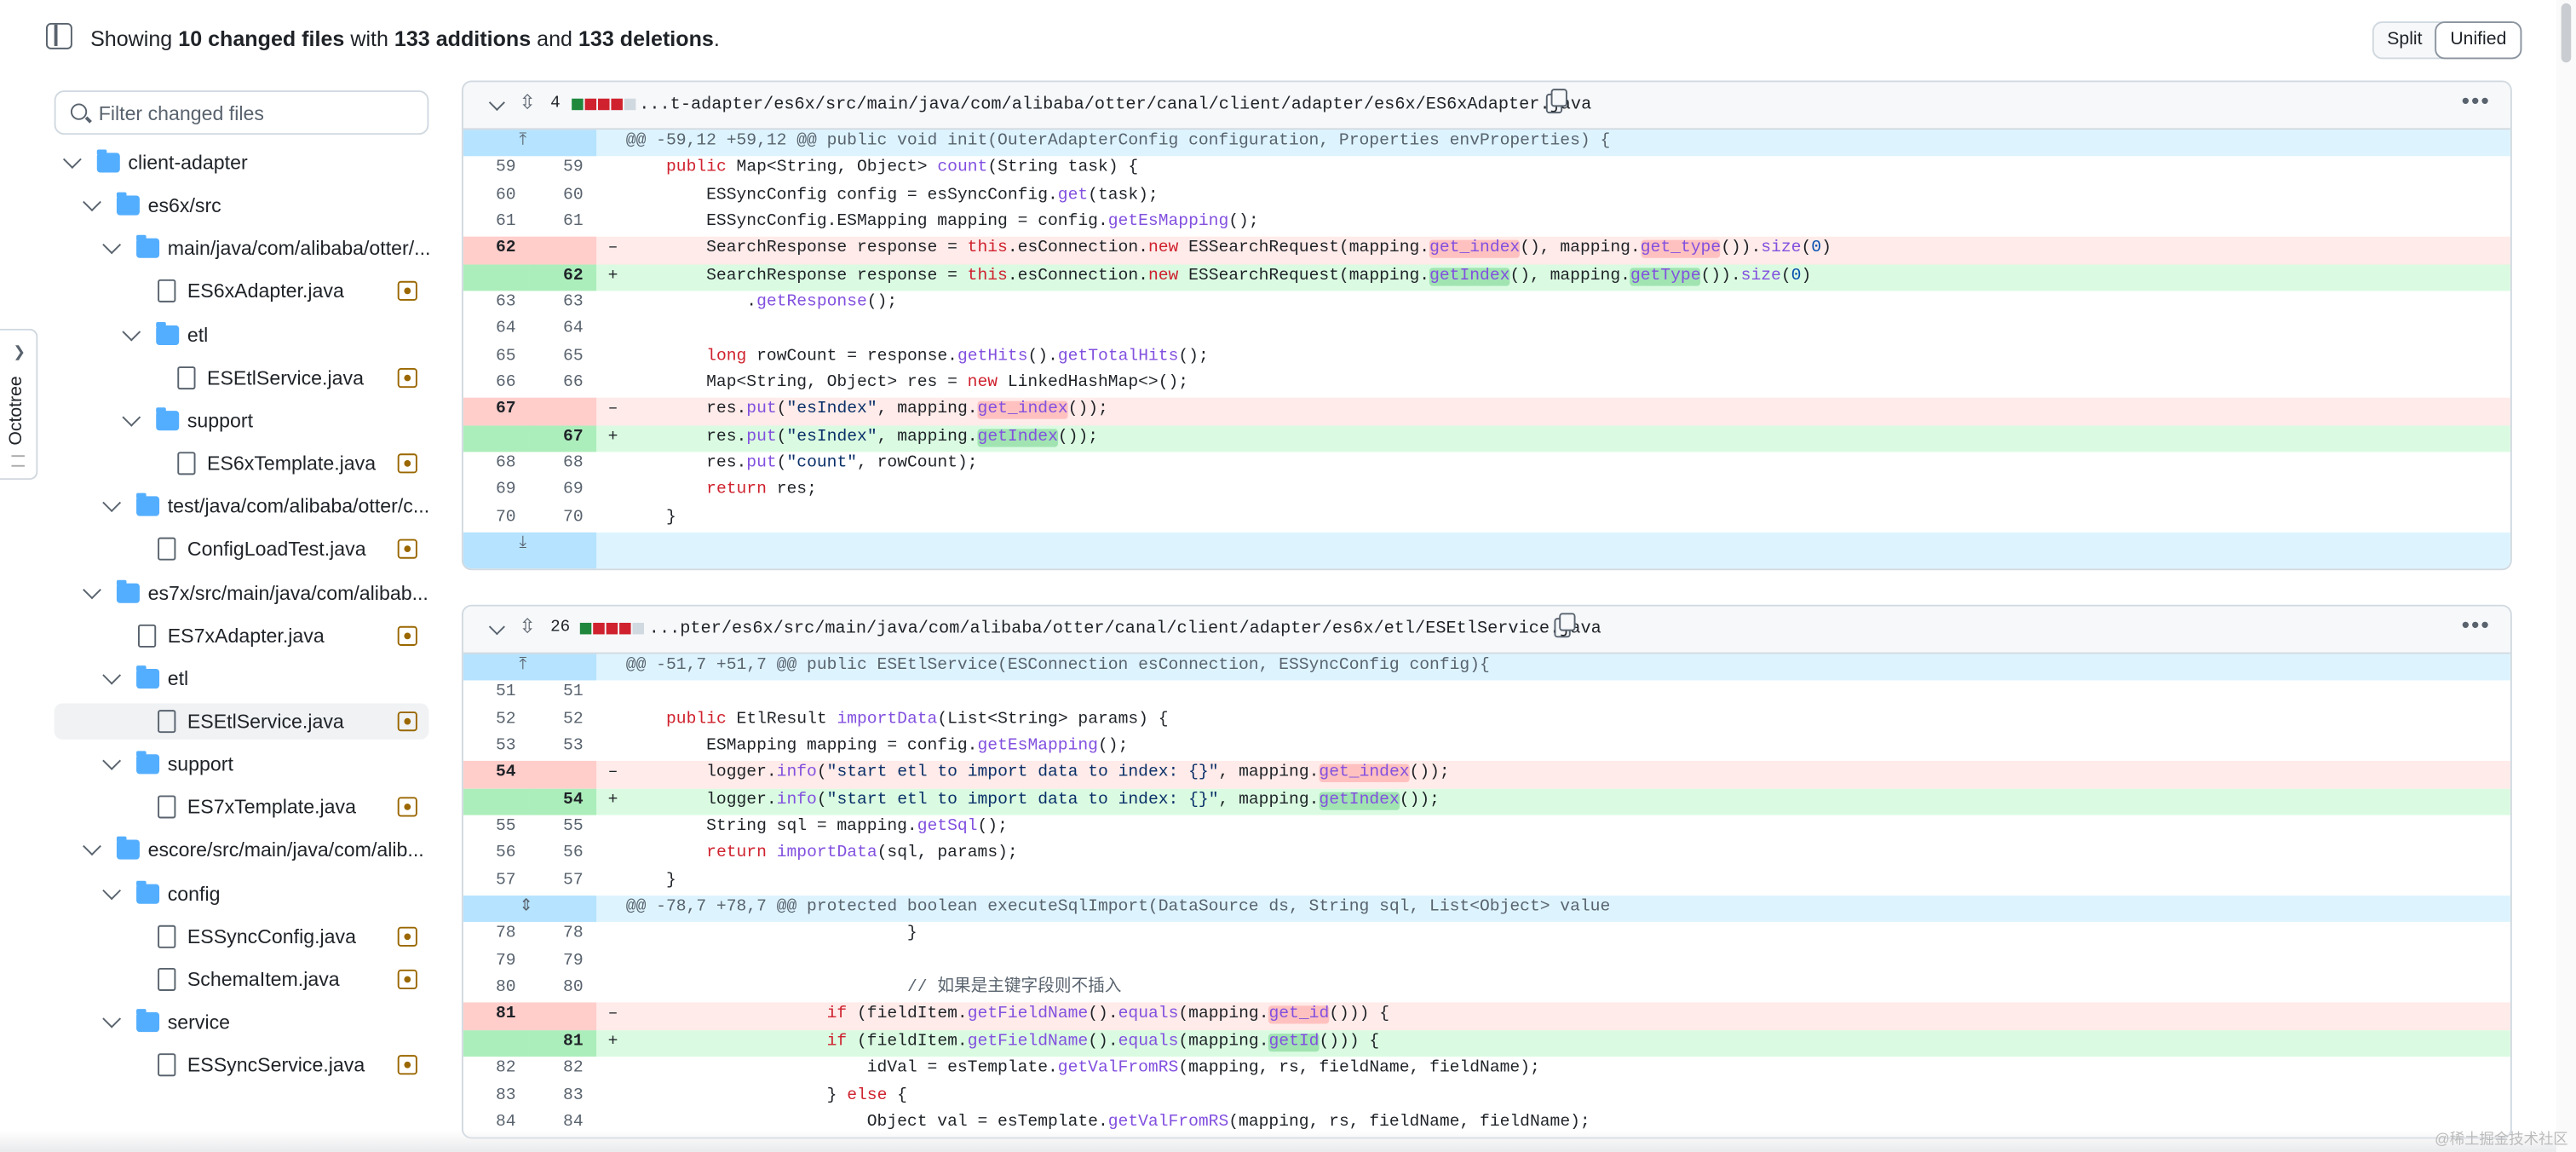  I want to click on unified-view-button: Unified, so click(2478, 40).